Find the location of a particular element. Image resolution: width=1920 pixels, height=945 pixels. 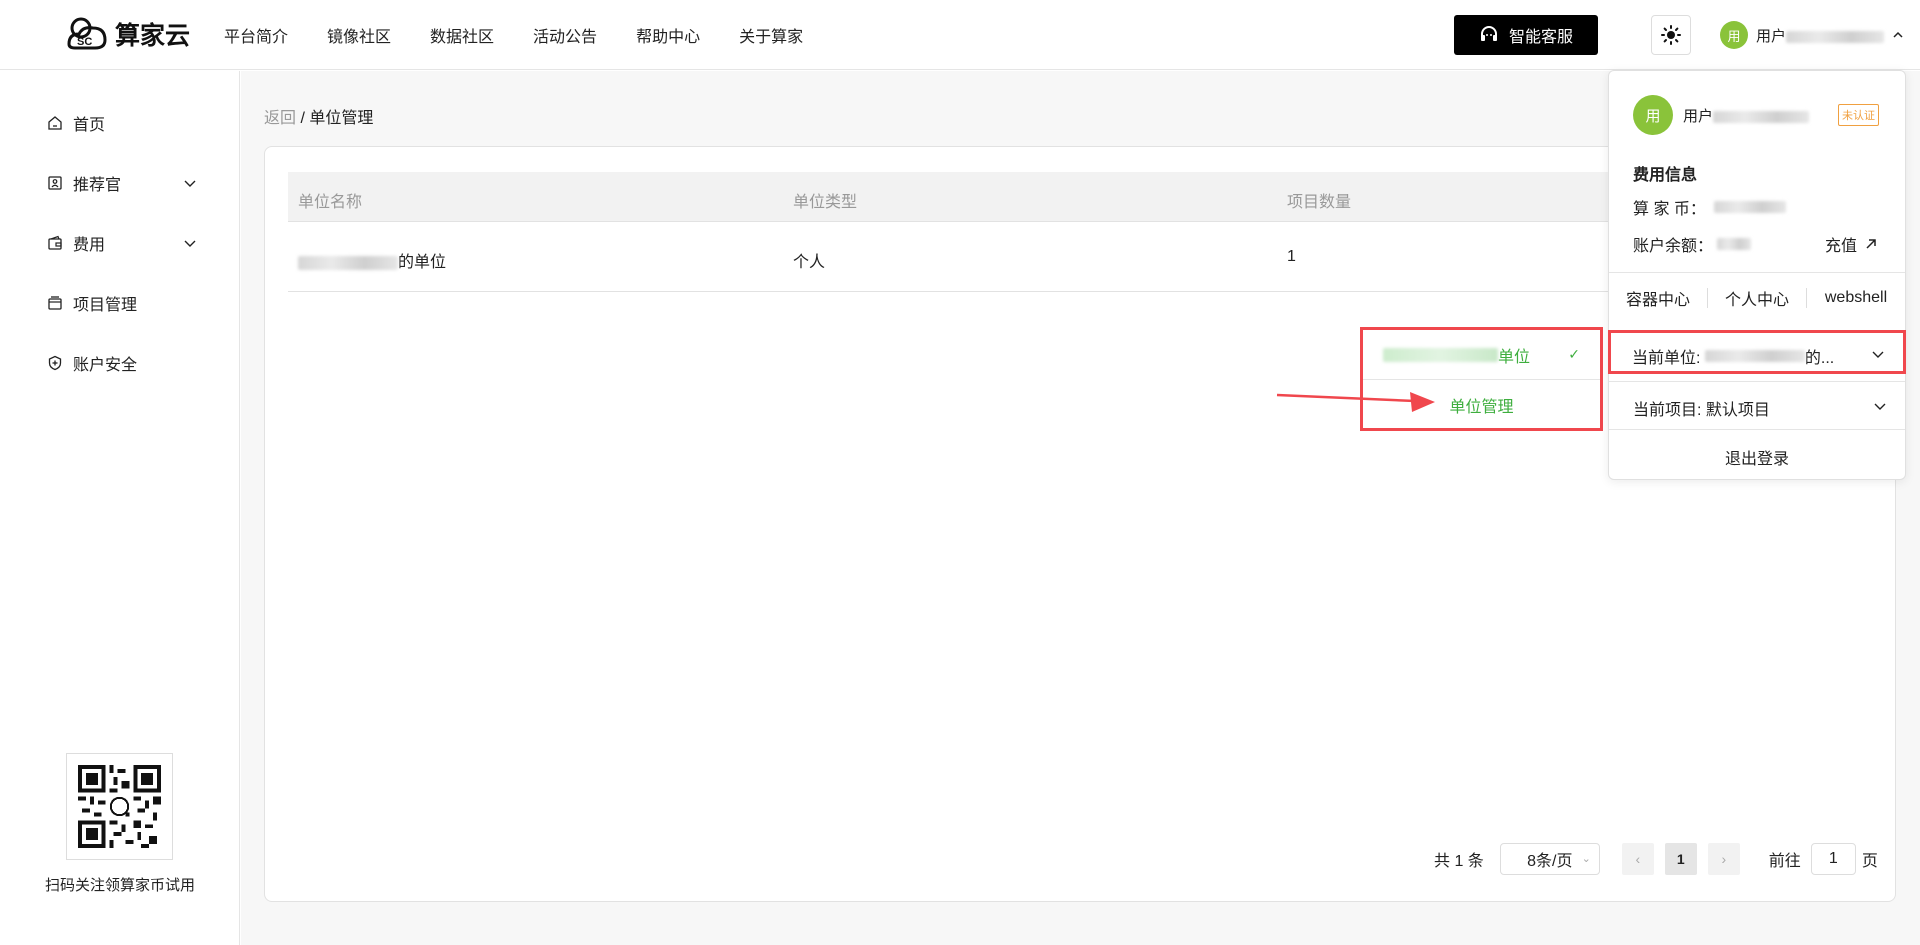

svg-text: SC is located at coordinates (84, 42).